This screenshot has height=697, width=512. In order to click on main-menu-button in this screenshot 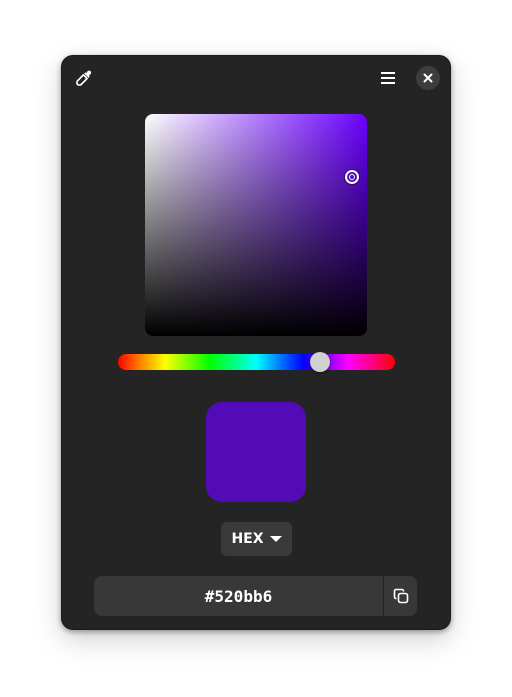, I will do `click(388, 78)`.